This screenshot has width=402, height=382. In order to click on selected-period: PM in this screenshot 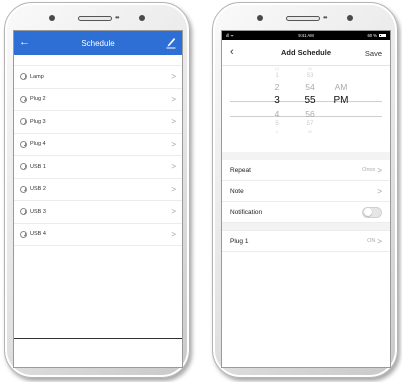, I will do `click(341, 100)`.